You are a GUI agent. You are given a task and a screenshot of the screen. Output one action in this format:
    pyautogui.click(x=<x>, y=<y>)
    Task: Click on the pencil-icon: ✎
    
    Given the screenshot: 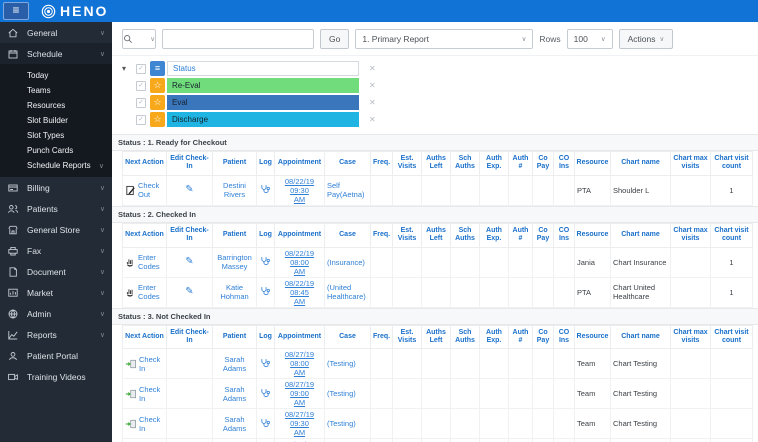 What is the action you would take?
    pyautogui.click(x=189, y=261)
    